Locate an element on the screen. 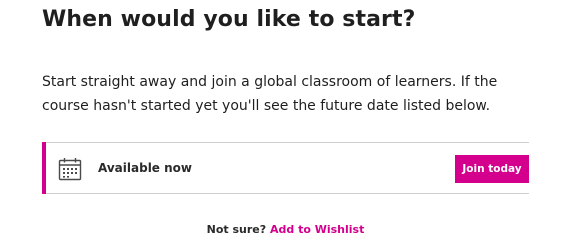  not-sure-text: Not sure? is located at coordinates (236, 229).